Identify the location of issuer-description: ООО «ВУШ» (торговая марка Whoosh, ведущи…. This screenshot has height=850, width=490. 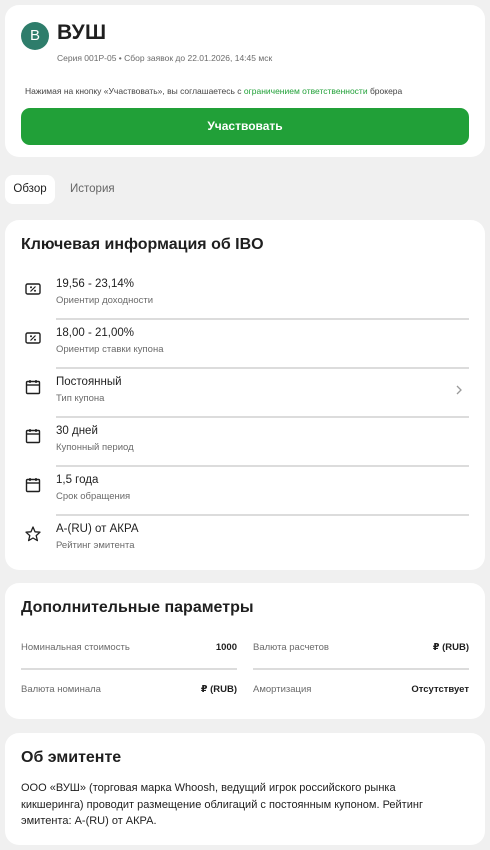
(222, 804).